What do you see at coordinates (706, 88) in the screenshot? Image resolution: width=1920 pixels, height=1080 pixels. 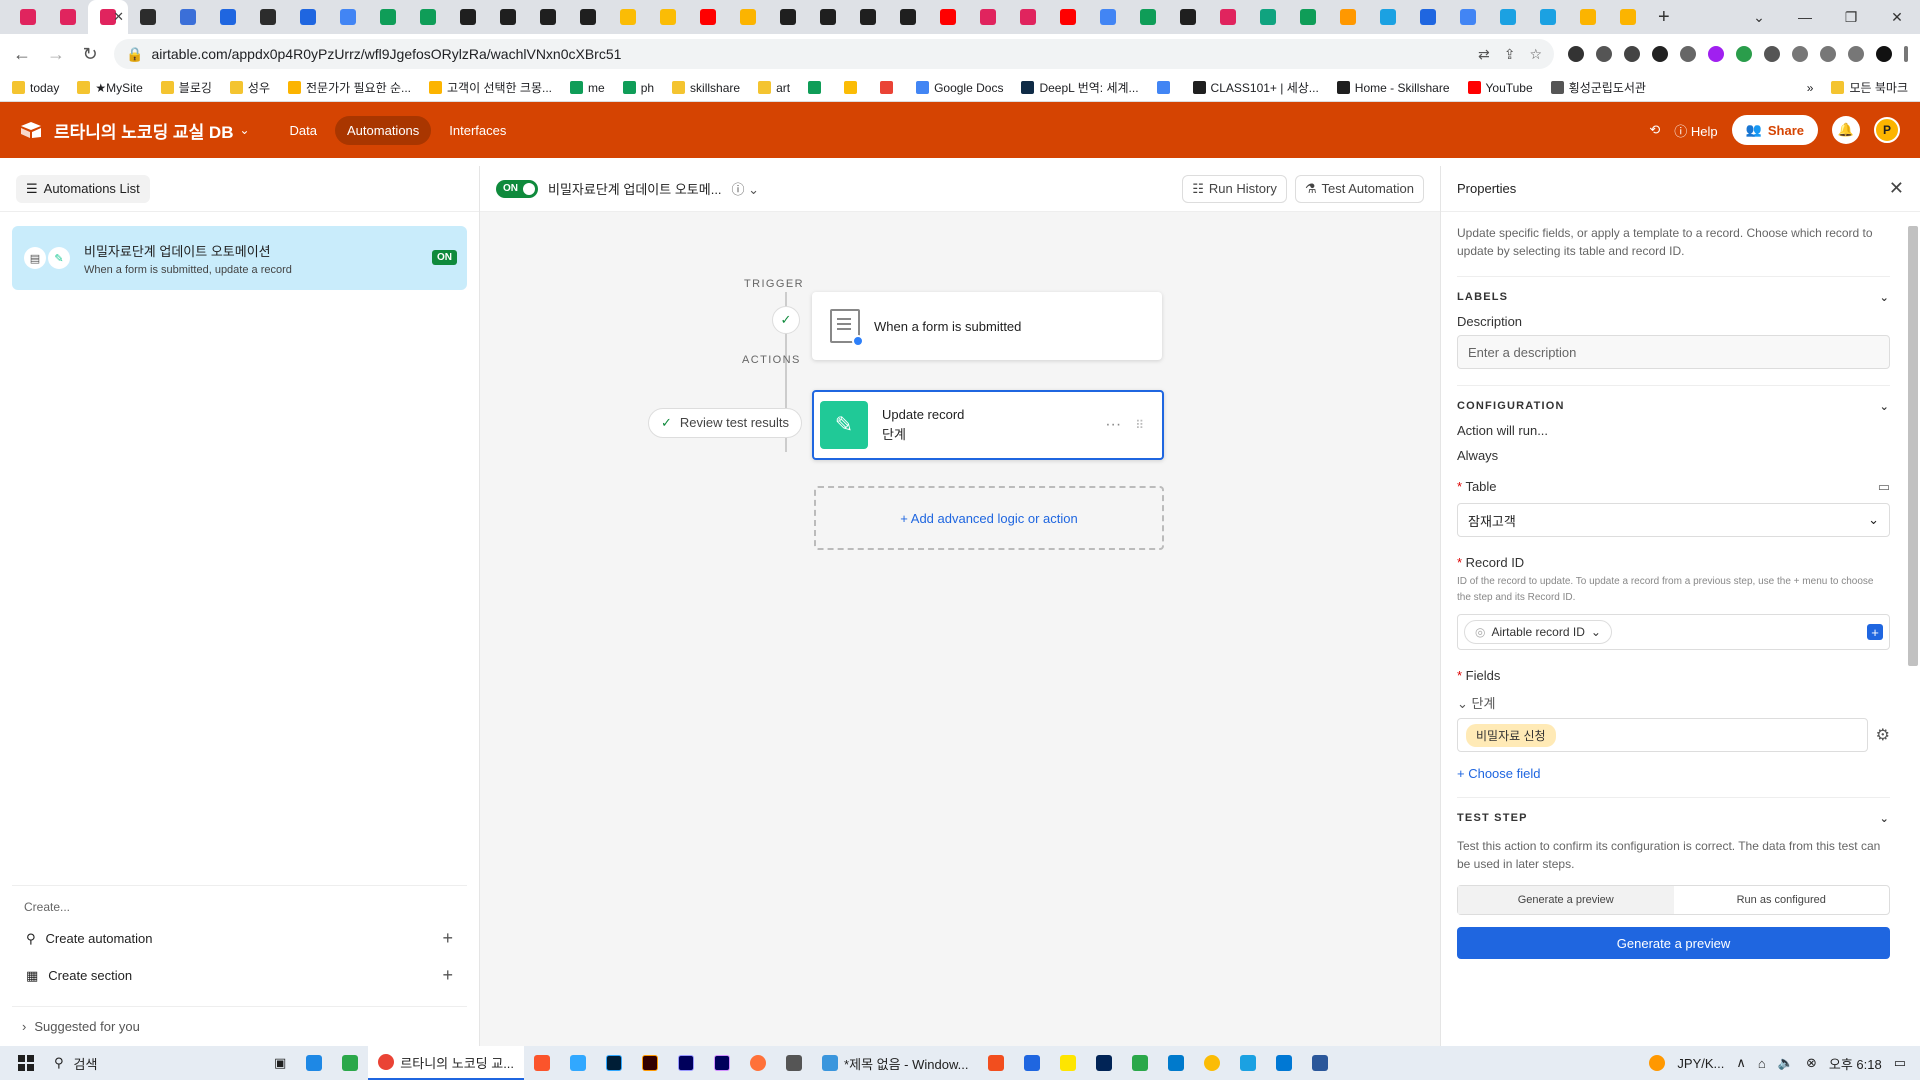 I see `bookmark-item: skillshare` at bounding box center [706, 88].